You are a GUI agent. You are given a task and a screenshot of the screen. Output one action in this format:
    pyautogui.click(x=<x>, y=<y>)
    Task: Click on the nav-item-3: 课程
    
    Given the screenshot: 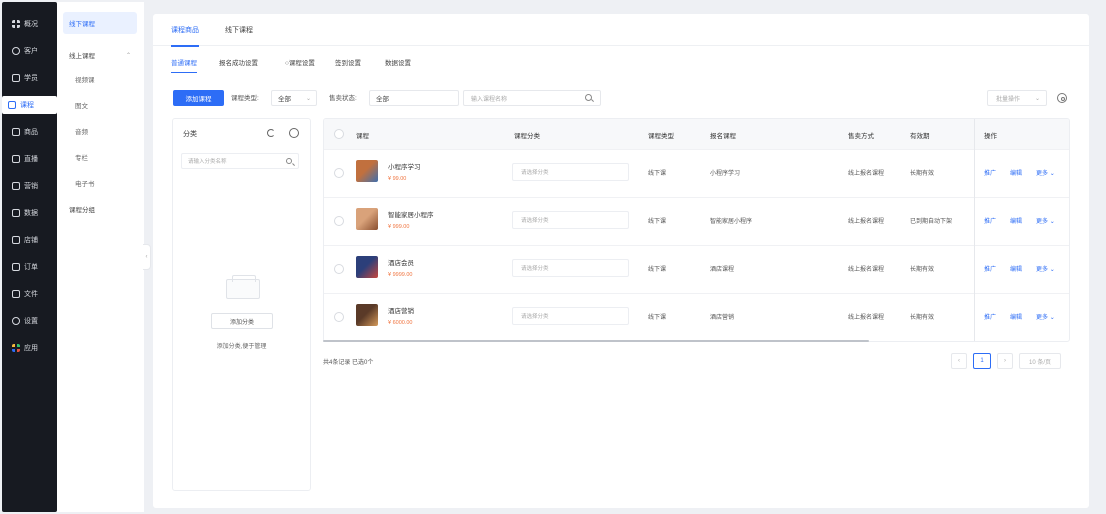 What is the action you would take?
    pyautogui.click(x=29, y=105)
    